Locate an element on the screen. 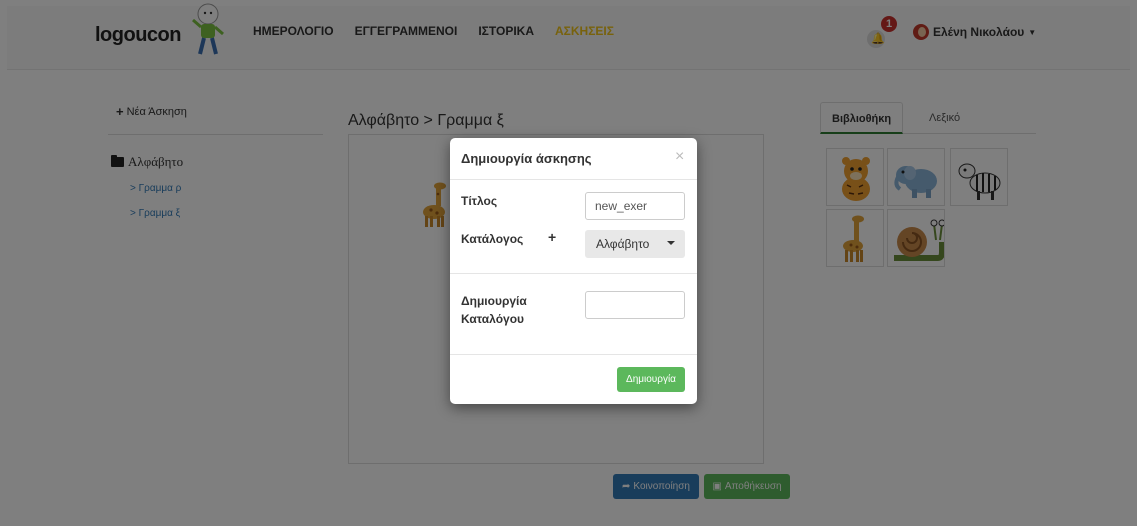  title-label: Τίτλος is located at coordinates (479, 201).